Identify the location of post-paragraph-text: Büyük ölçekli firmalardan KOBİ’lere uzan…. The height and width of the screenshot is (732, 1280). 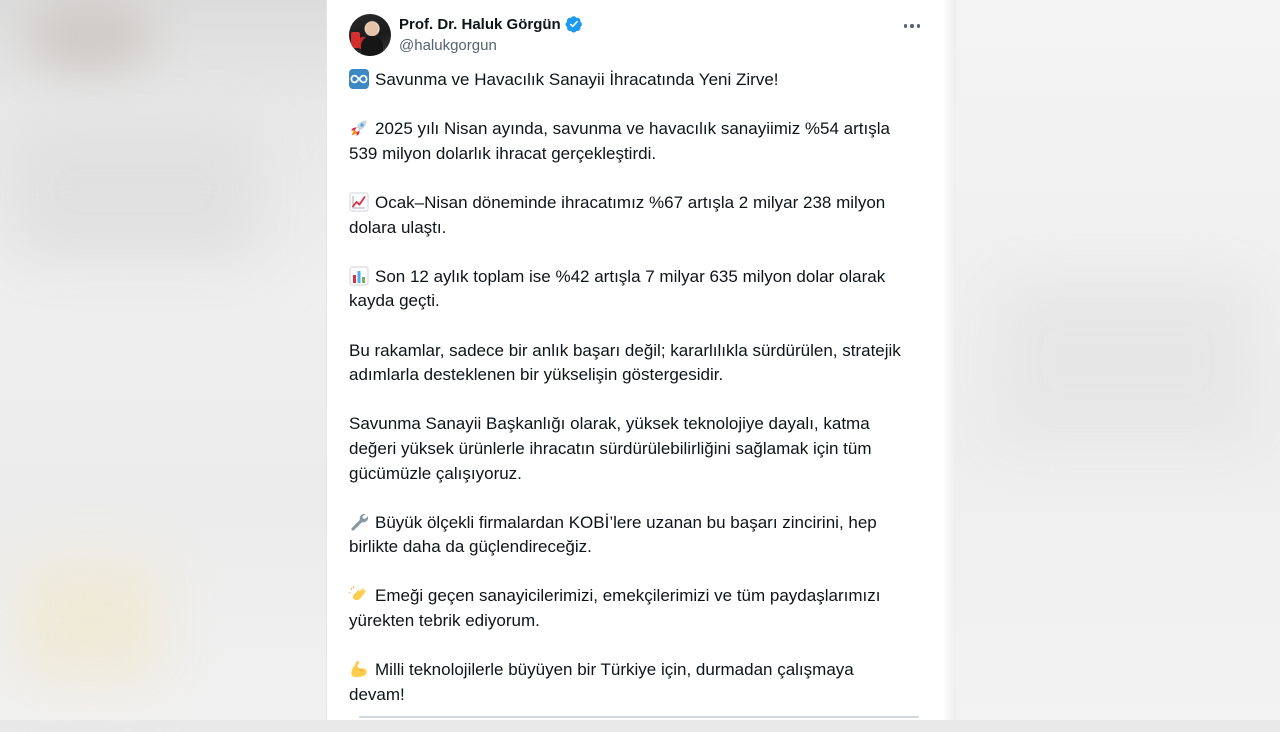
(613, 534).